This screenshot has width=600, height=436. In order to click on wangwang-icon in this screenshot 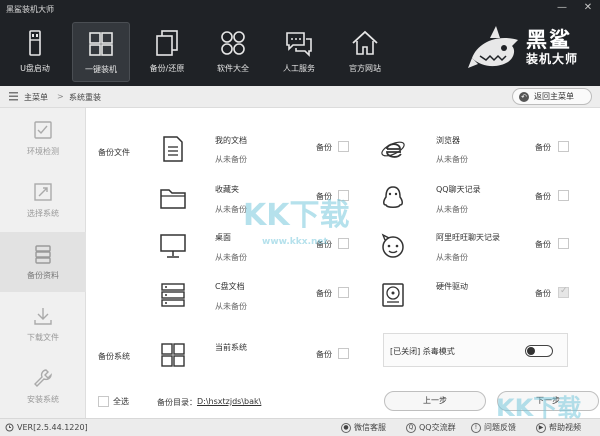, I will do `click(392, 245)`.